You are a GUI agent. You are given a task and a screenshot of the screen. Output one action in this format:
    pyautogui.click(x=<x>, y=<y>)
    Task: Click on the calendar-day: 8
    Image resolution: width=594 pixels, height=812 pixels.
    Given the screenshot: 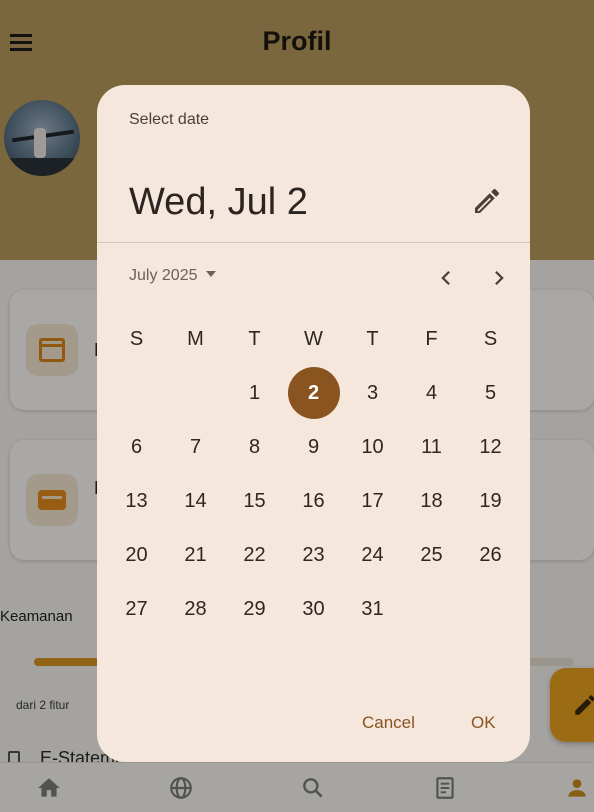 What is the action you would take?
    pyautogui.click(x=254, y=447)
    